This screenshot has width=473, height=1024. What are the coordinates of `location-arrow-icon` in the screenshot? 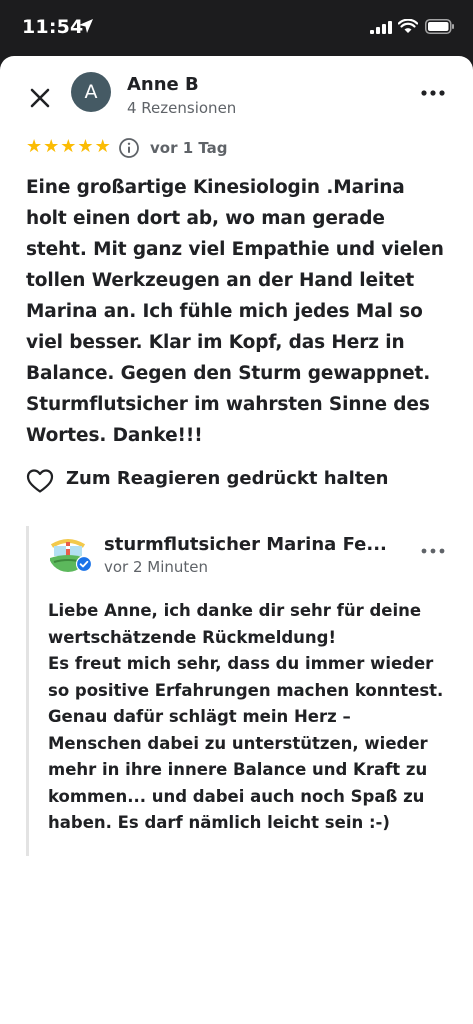 It's located at (86, 26).